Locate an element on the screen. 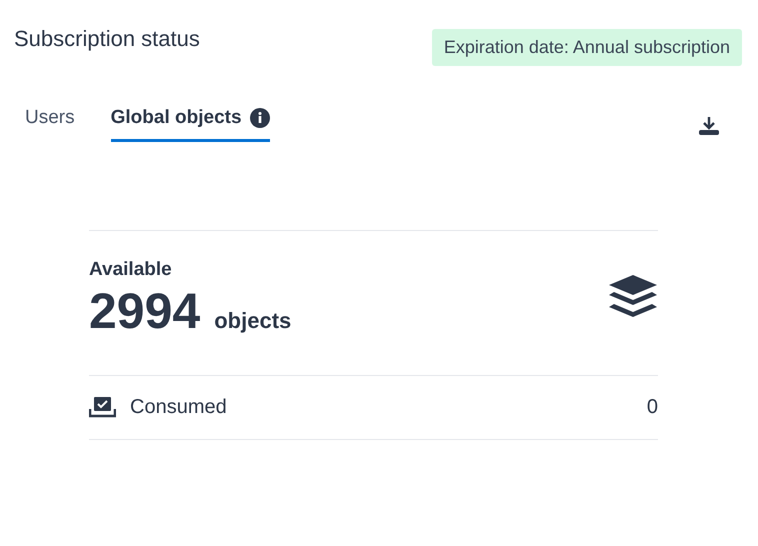 This screenshot has width=758, height=546. tab: Global objects is located at coordinates (190, 123).